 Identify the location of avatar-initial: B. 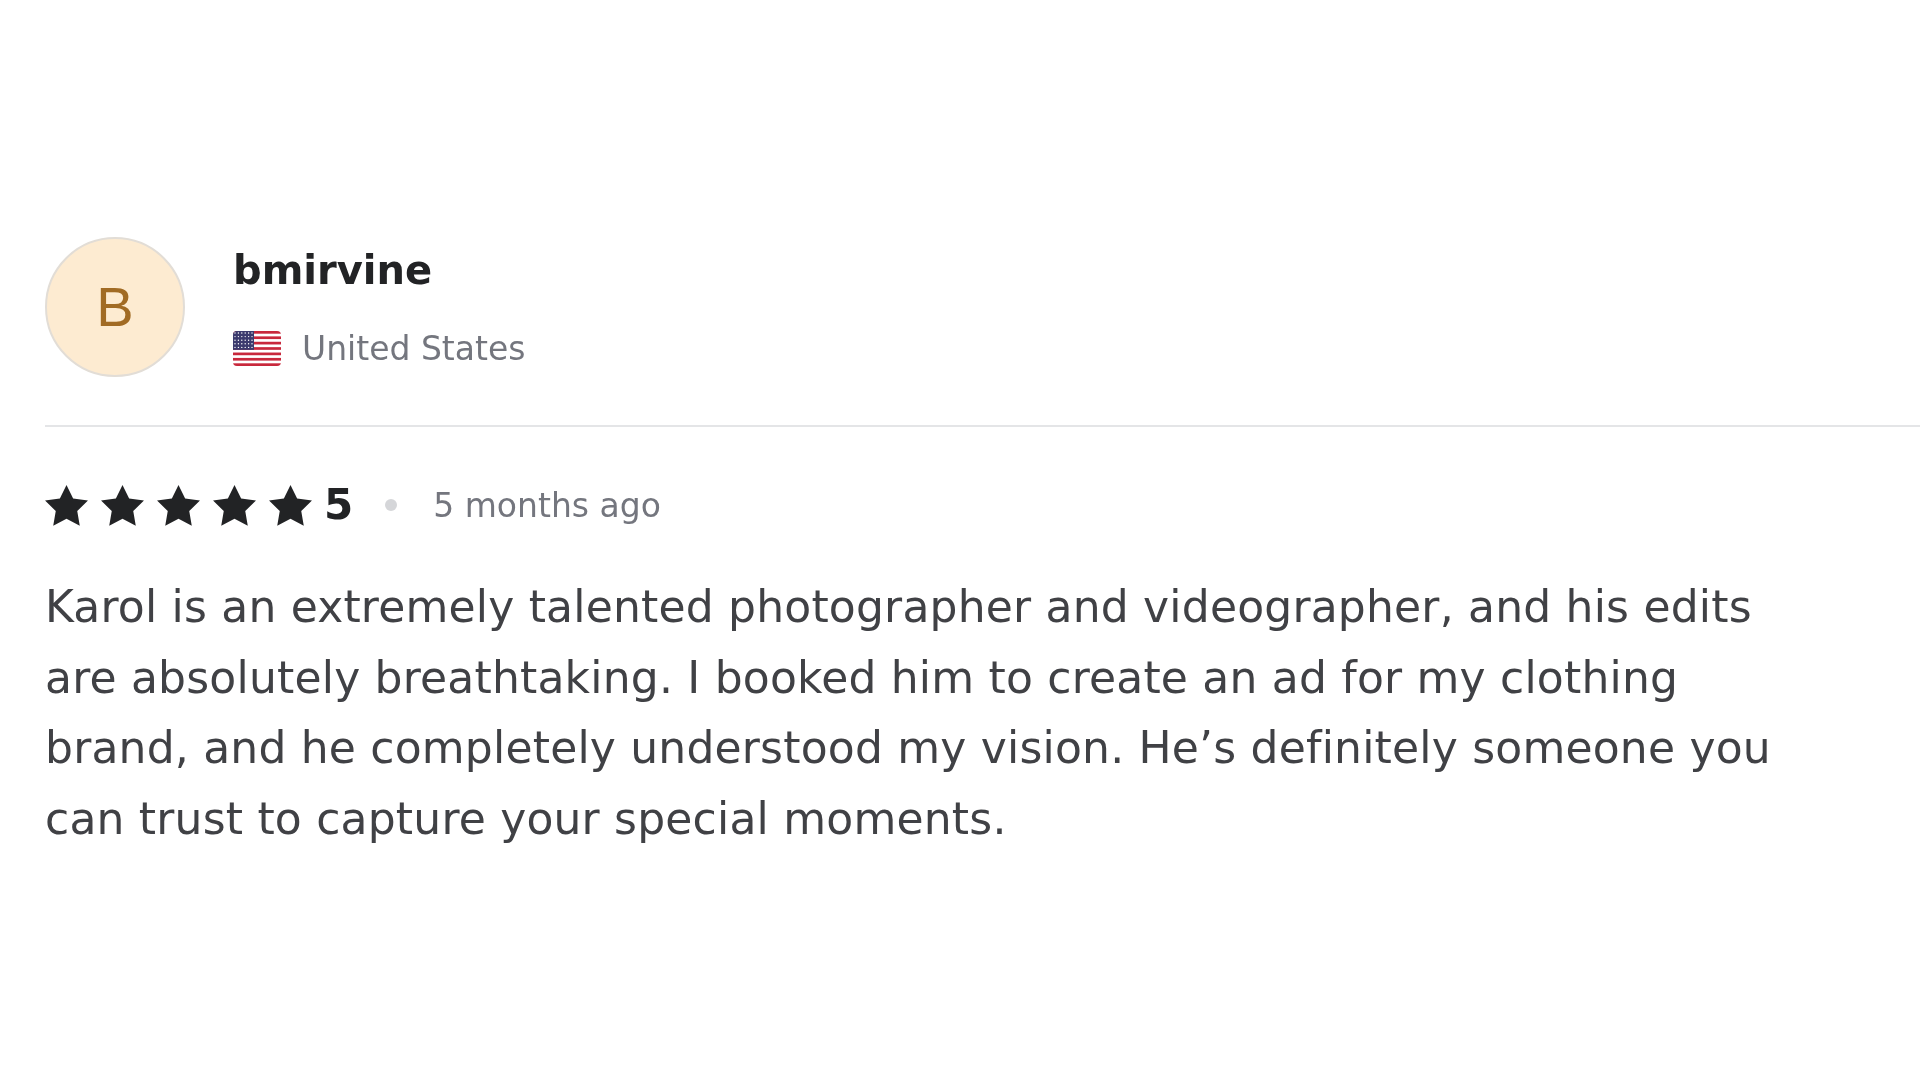
(115, 307).